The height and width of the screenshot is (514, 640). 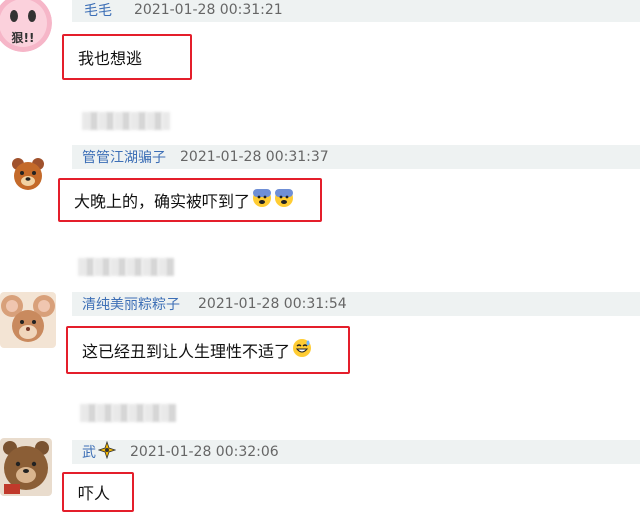 What do you see at coordinates (131, 304) in the screenshot?
I see `username: 清纯美丽粽粽子` at bounding box center [131, 304].